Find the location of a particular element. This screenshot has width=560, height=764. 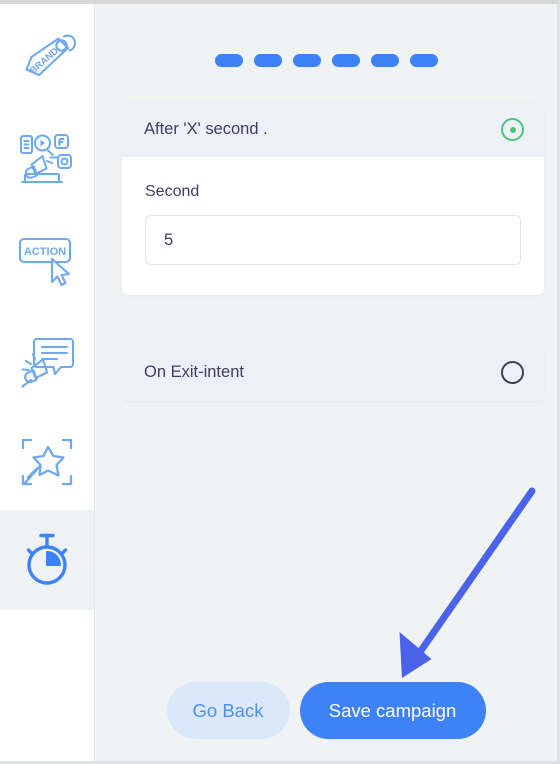

step-indicator is located at coordinates (326, 60).